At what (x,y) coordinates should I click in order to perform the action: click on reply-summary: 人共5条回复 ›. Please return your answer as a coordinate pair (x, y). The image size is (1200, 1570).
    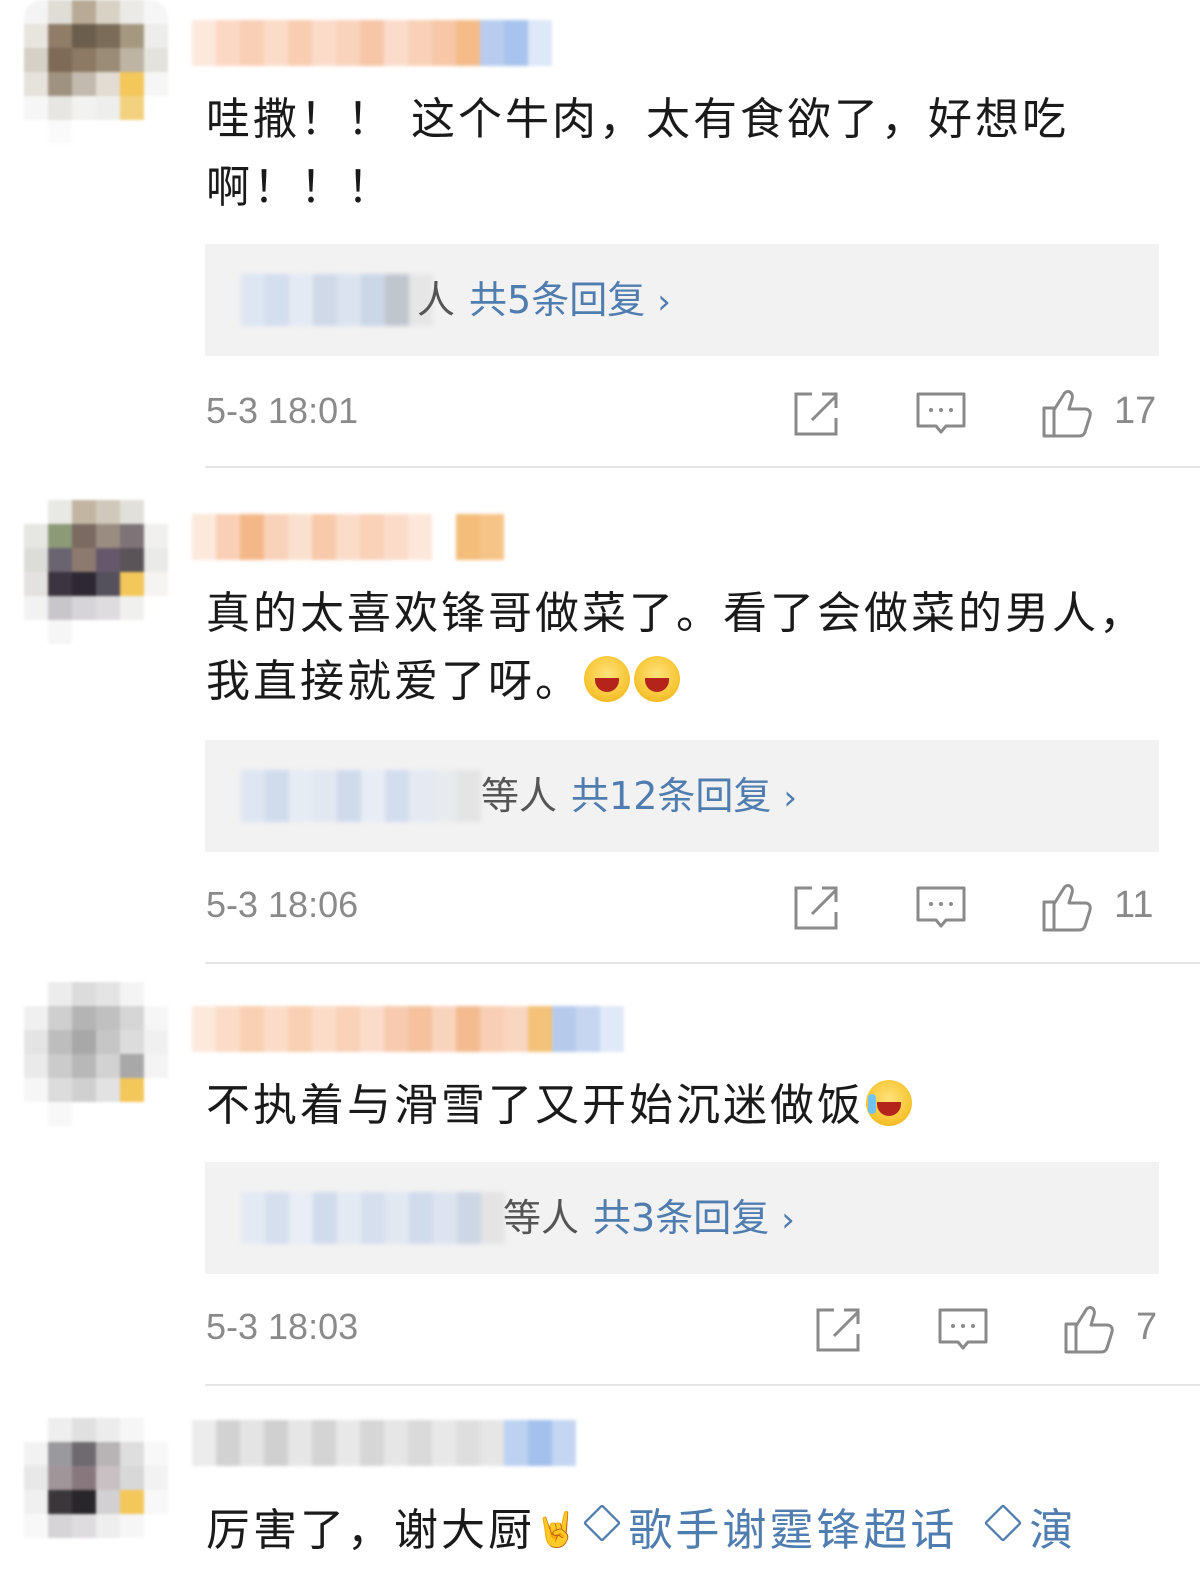
    Looking at the image, I should click on (682, 300).